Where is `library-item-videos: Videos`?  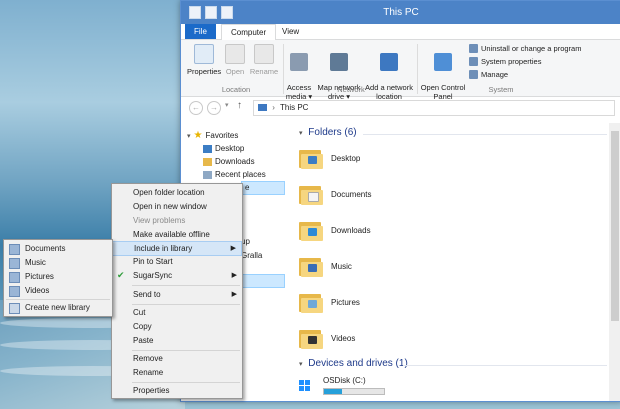 library-item-videos: Videos is located at coordinates (58, 290).